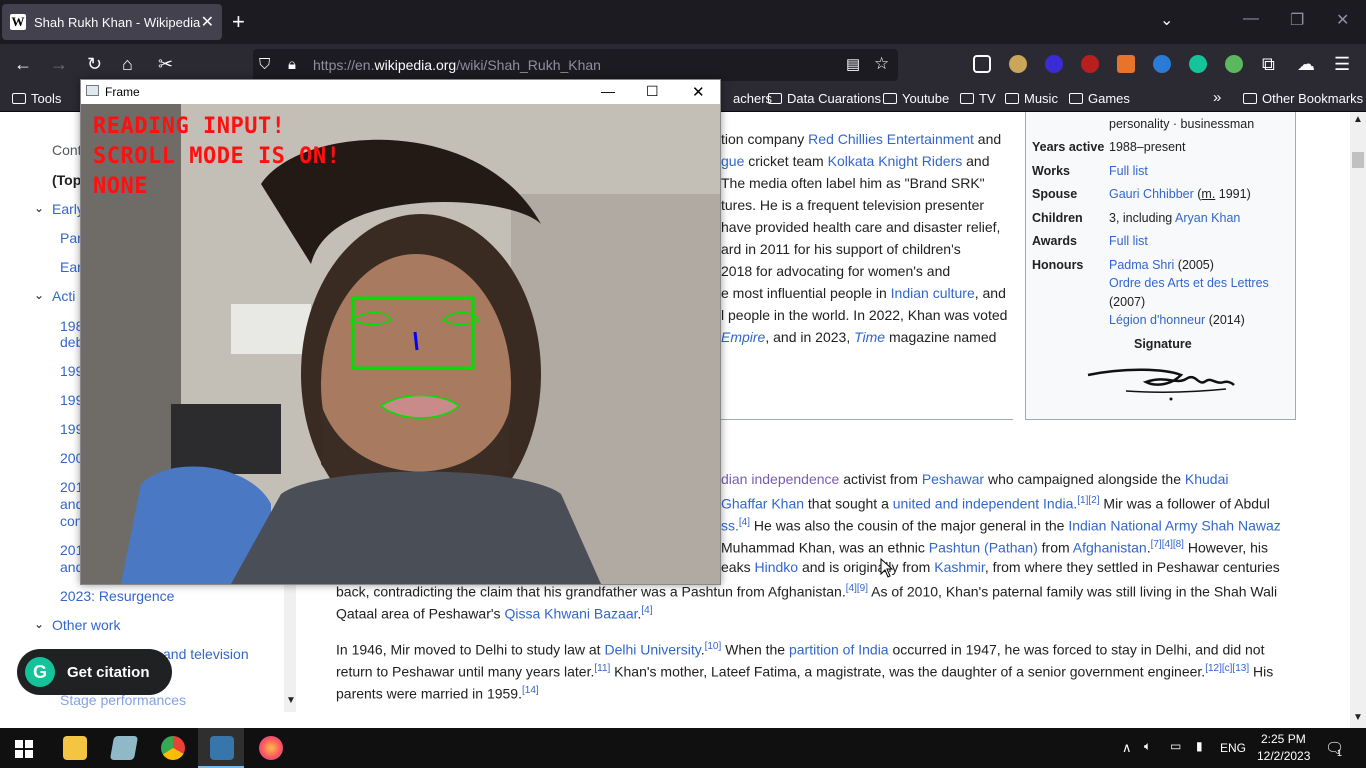 This screenshot has width=1366, height=768. I want to click on file-explorer-icon, so click(75, 748).